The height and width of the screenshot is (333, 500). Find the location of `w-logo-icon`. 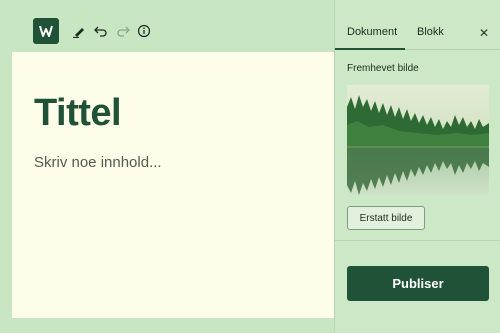

w-logo-icon is located at coordinates (46, 31).